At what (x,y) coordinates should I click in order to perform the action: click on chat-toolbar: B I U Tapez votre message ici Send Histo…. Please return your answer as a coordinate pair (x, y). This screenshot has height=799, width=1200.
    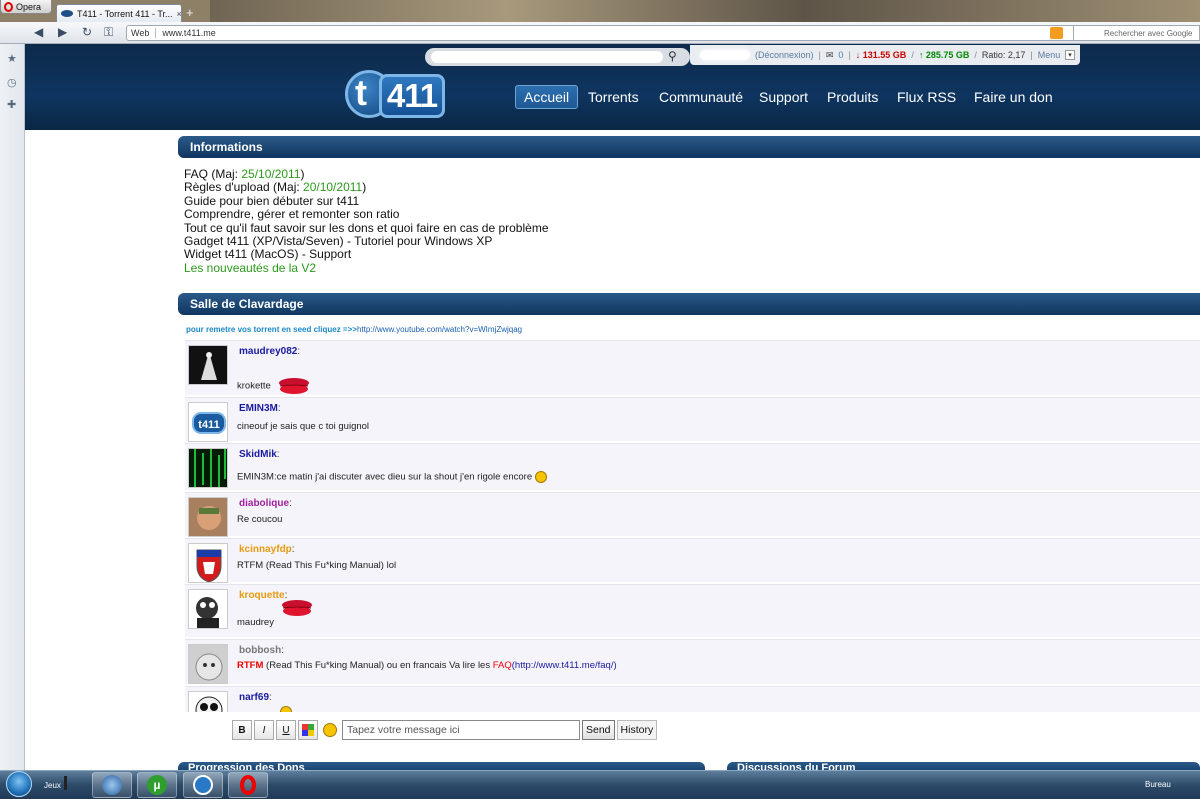
    Looking at the image, I should click on (445, 730).